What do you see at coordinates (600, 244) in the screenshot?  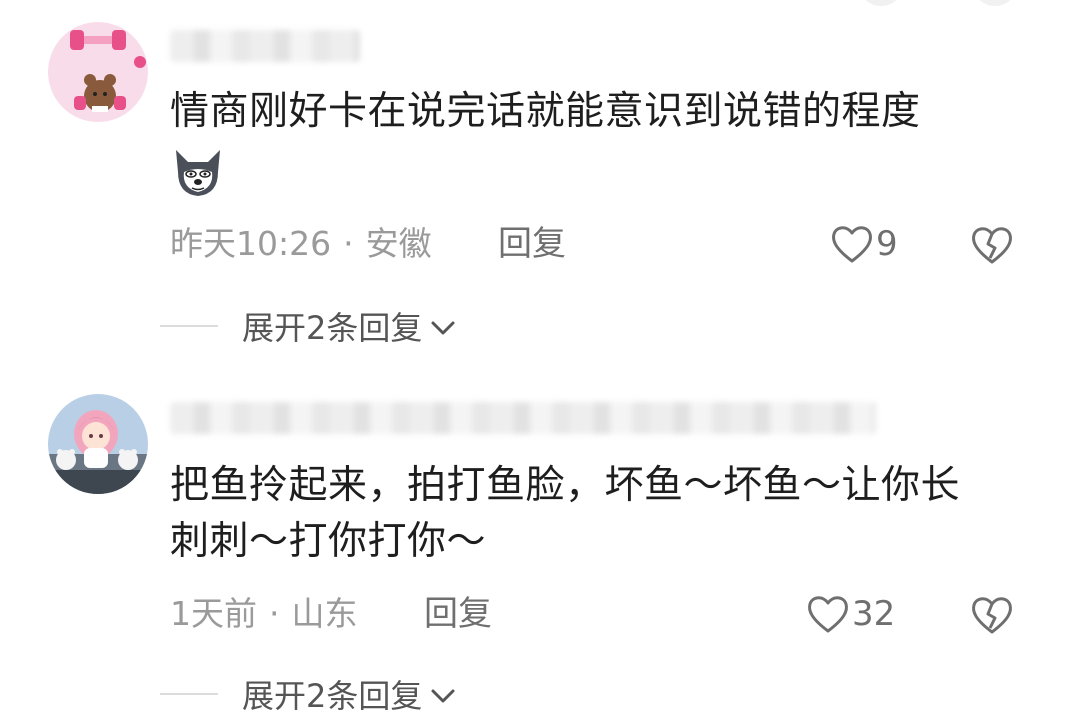 I see `comment-meta: 昨天10:26 · 安徽 回复 9` at bounding box center [600, 244].